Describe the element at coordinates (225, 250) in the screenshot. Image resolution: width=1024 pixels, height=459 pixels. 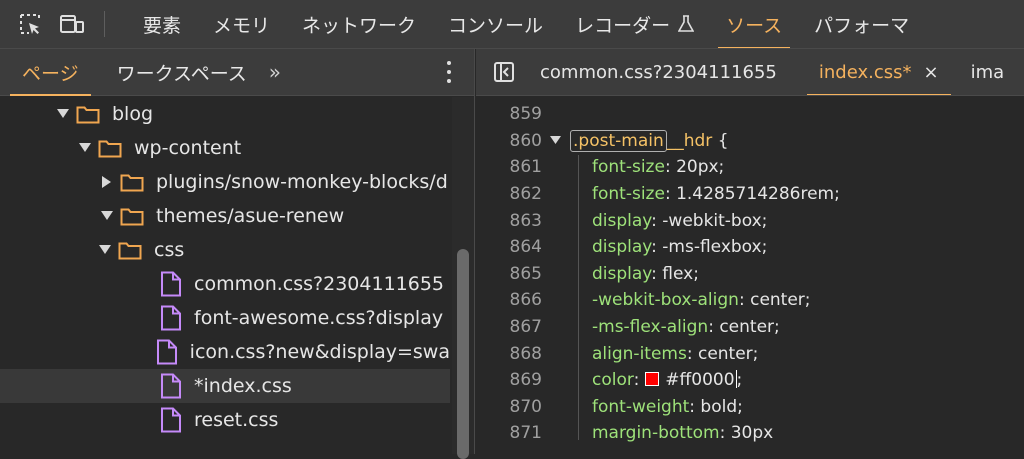
I see `tree-folder: css` at that location.